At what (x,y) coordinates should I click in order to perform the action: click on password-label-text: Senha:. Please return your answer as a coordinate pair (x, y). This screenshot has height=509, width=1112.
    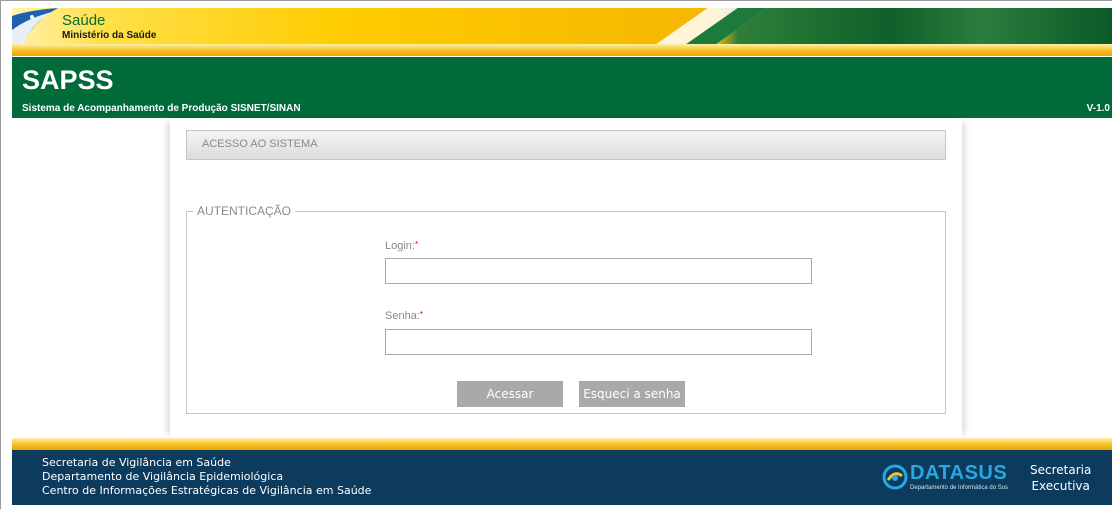
    Looking at the image, I should click on (402, 316).